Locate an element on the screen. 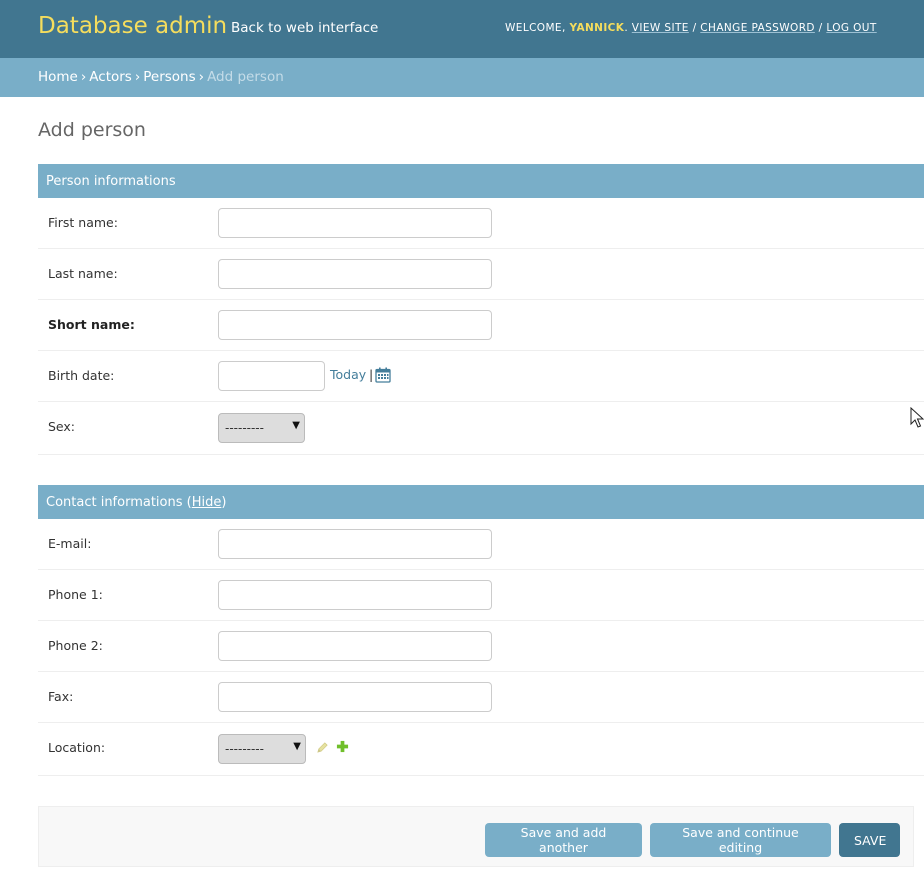 The height and width of the screenshot is (881, 924). email-row: E-mail: is located at coordinates (481, 544).